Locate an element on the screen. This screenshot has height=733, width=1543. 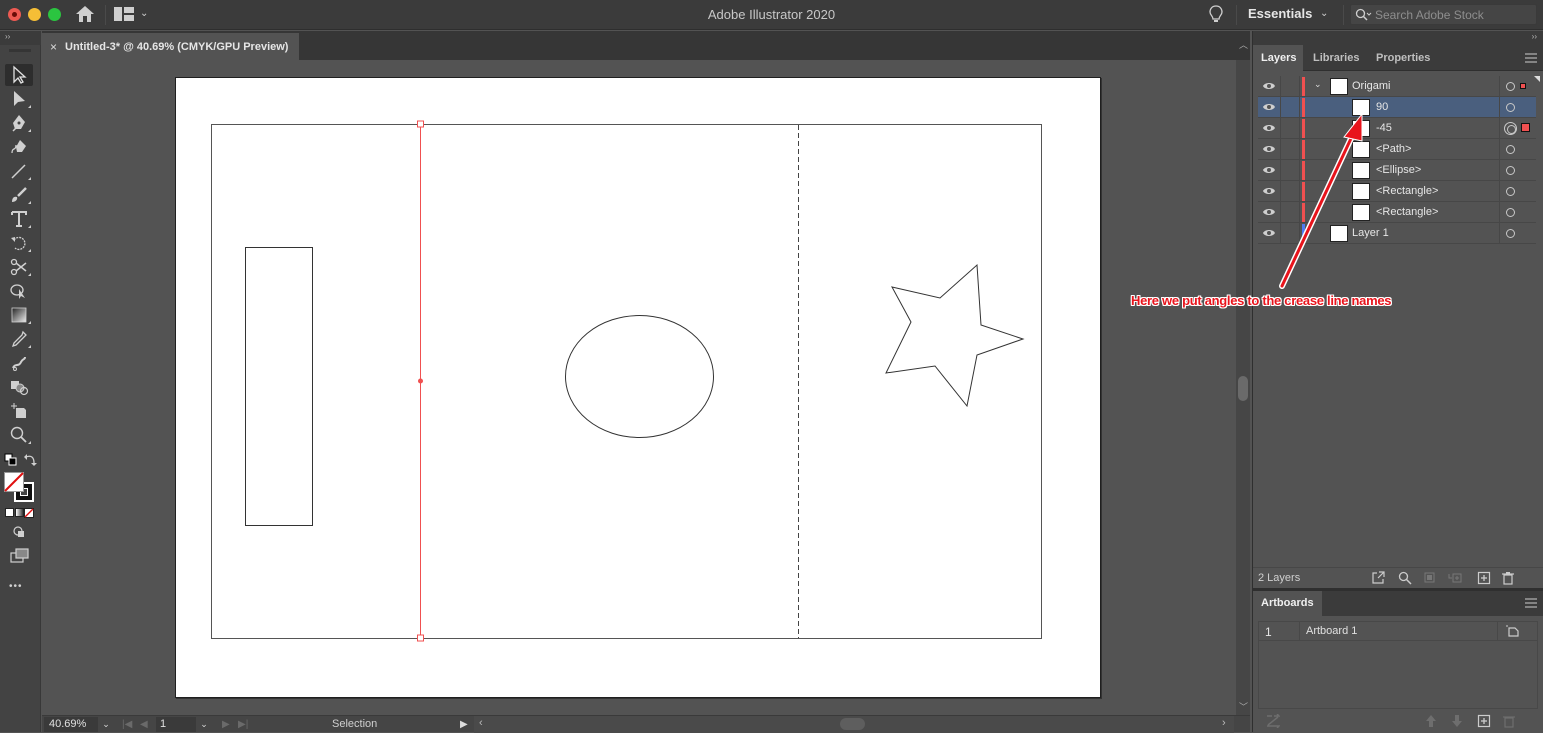
layer-name: <Rectangle> is located at coordinates (1407, 212).